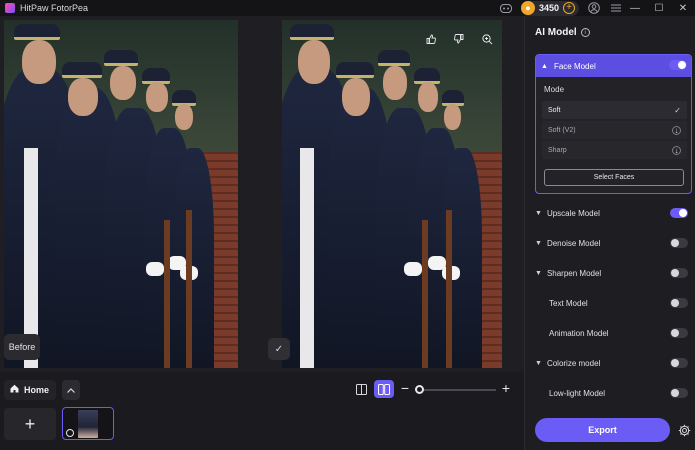 The height and width of the screenshot is (450, 695). I want to click on app-logo, so click(10, 8).